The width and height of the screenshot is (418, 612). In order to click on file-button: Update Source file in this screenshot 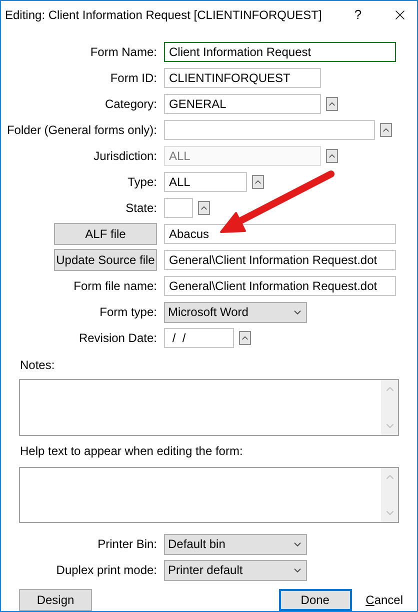, I will do `click(105, 260)`.